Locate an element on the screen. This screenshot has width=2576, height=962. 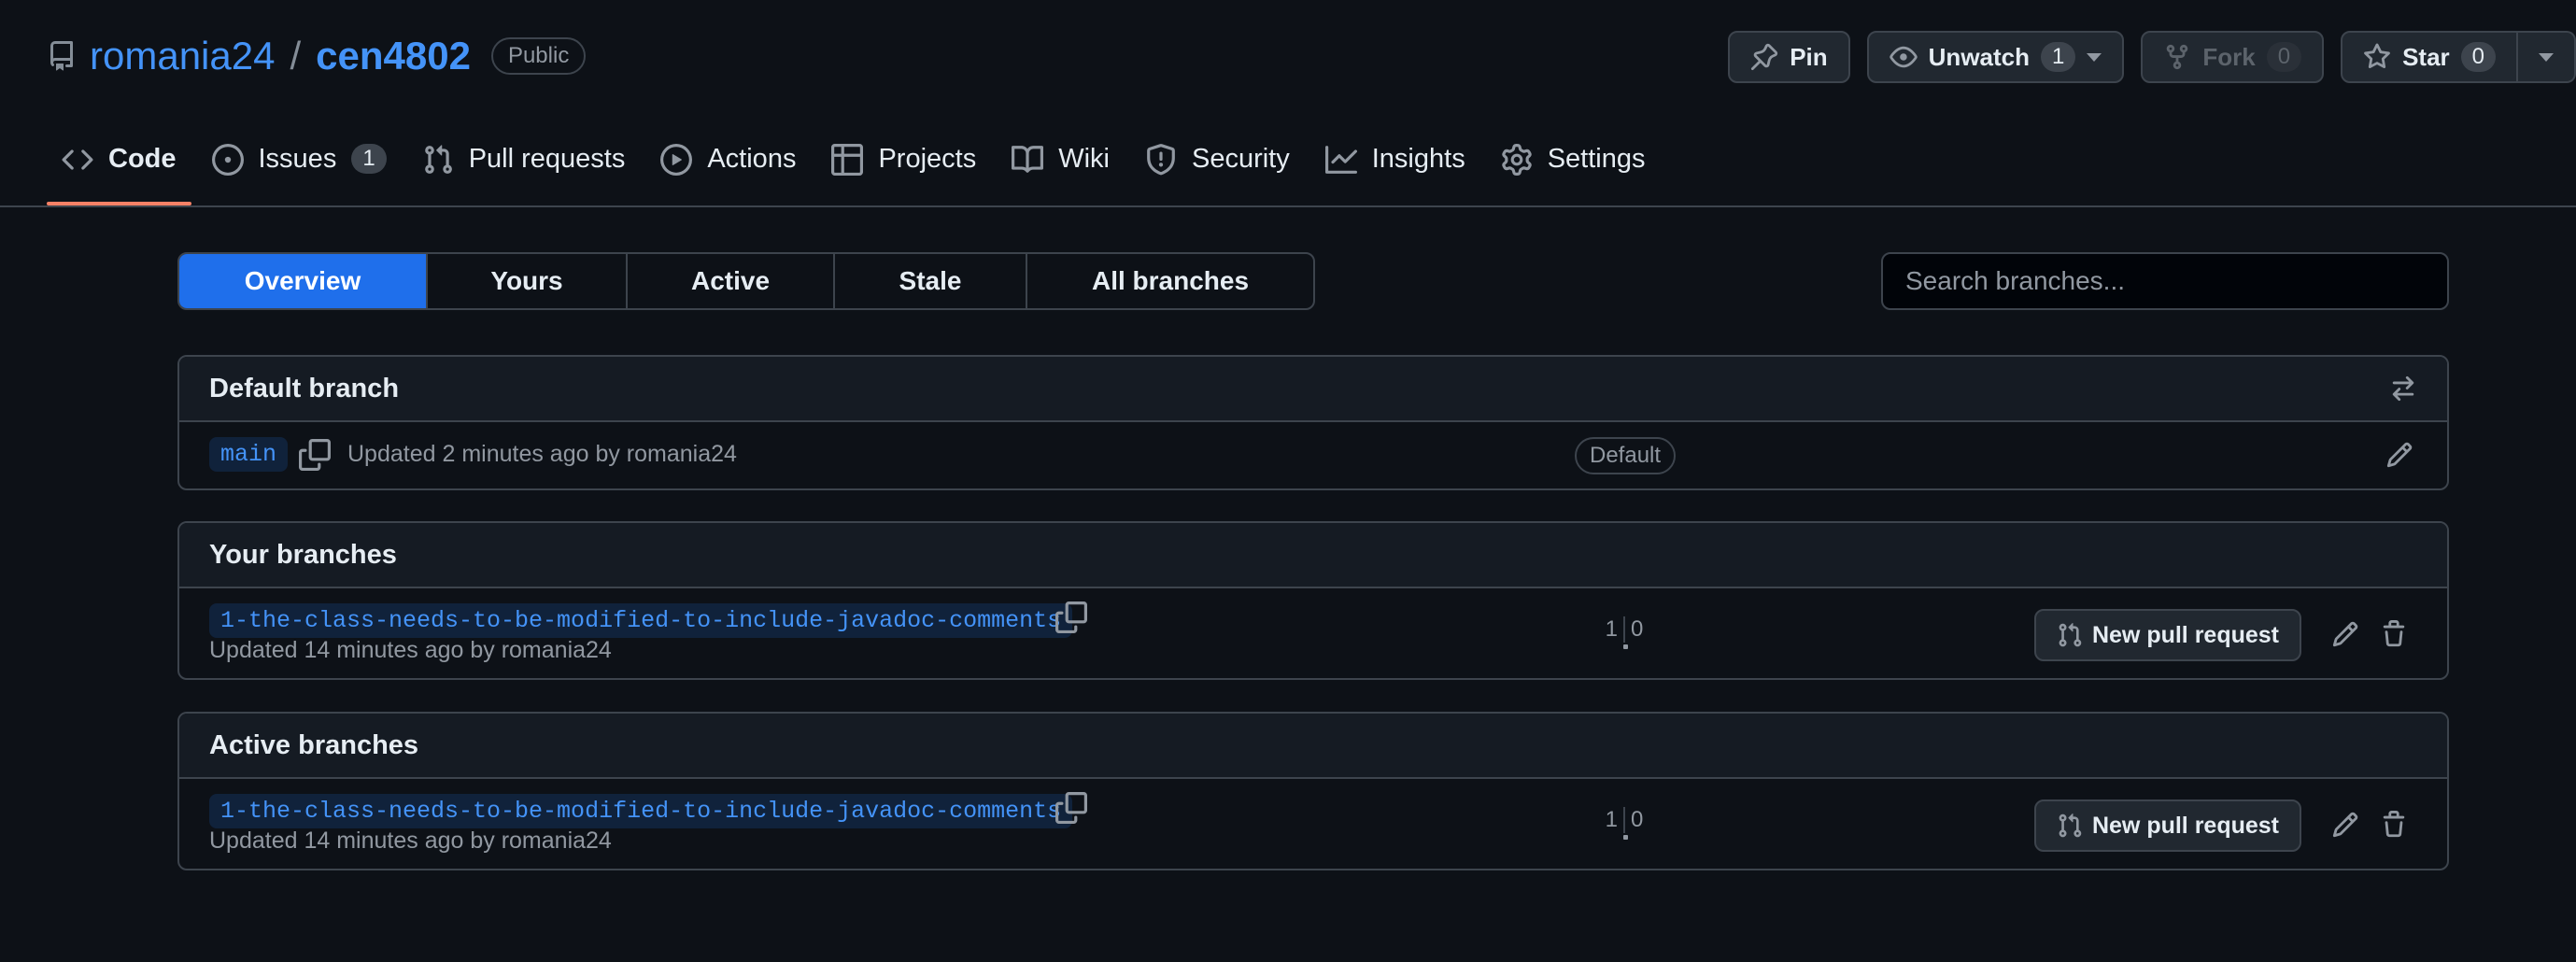
fork-button: Fork 0 is located at coordinates (2233, 57).